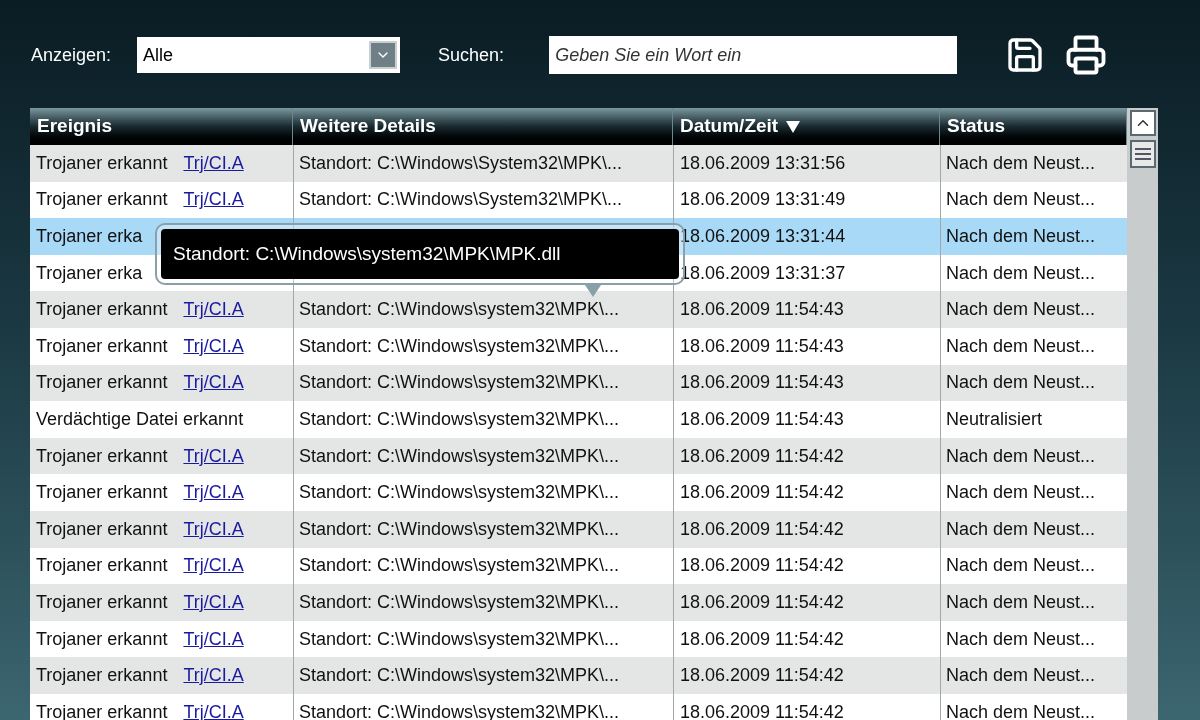 The image size is (1200, 720). I want to click on search-label: Suchen:, so click(471, 55).